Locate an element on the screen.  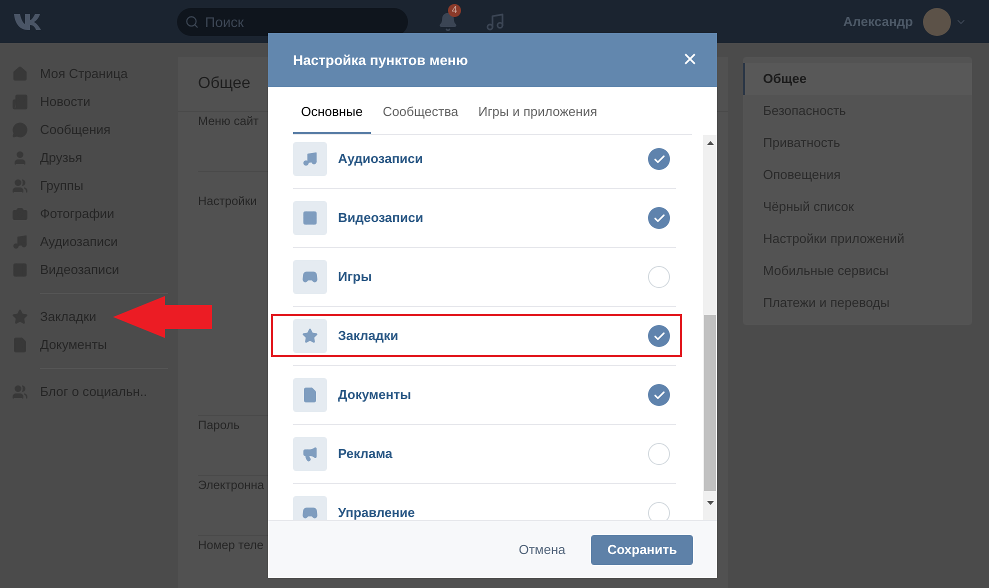
menu-item-label: Видеозаписи is located at coordinates (381, 218).